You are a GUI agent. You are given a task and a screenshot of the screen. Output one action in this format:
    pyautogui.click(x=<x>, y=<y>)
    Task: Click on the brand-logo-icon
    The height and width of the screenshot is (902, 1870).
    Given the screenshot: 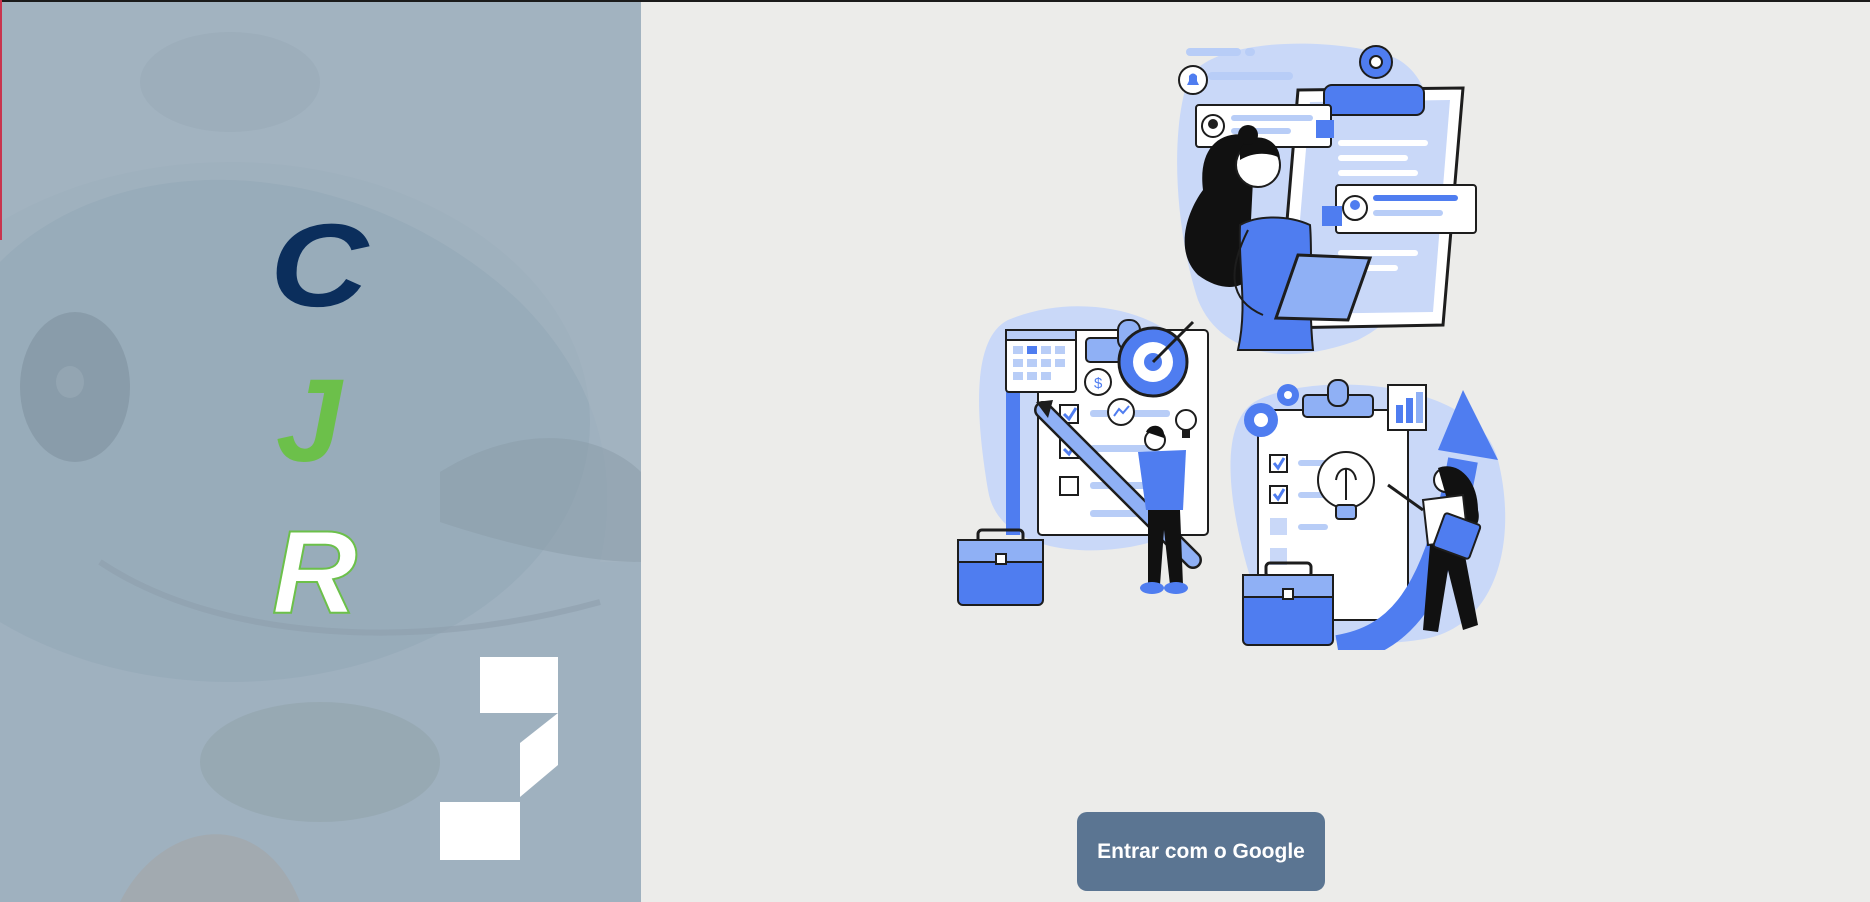 What is the action you would take?
    pyautogui.click(x=499, y=758)
    